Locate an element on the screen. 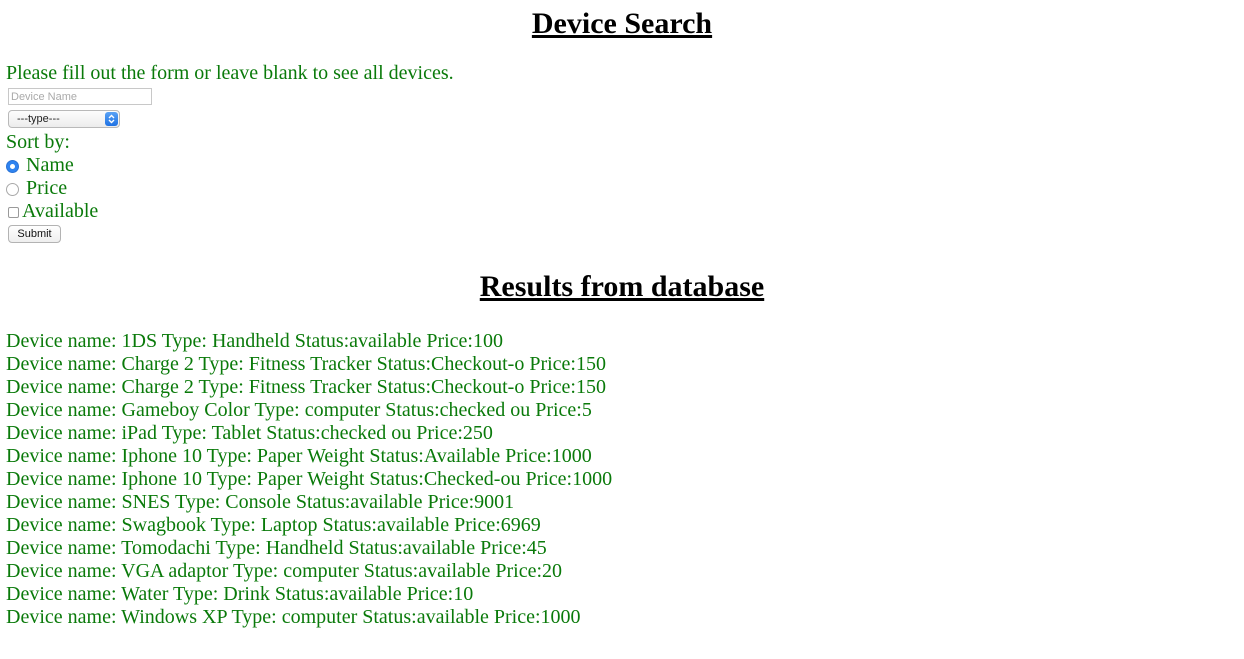 This screenshot has width=1244, height=659. sort-option-price: Price is located at coordinates (36, 188).